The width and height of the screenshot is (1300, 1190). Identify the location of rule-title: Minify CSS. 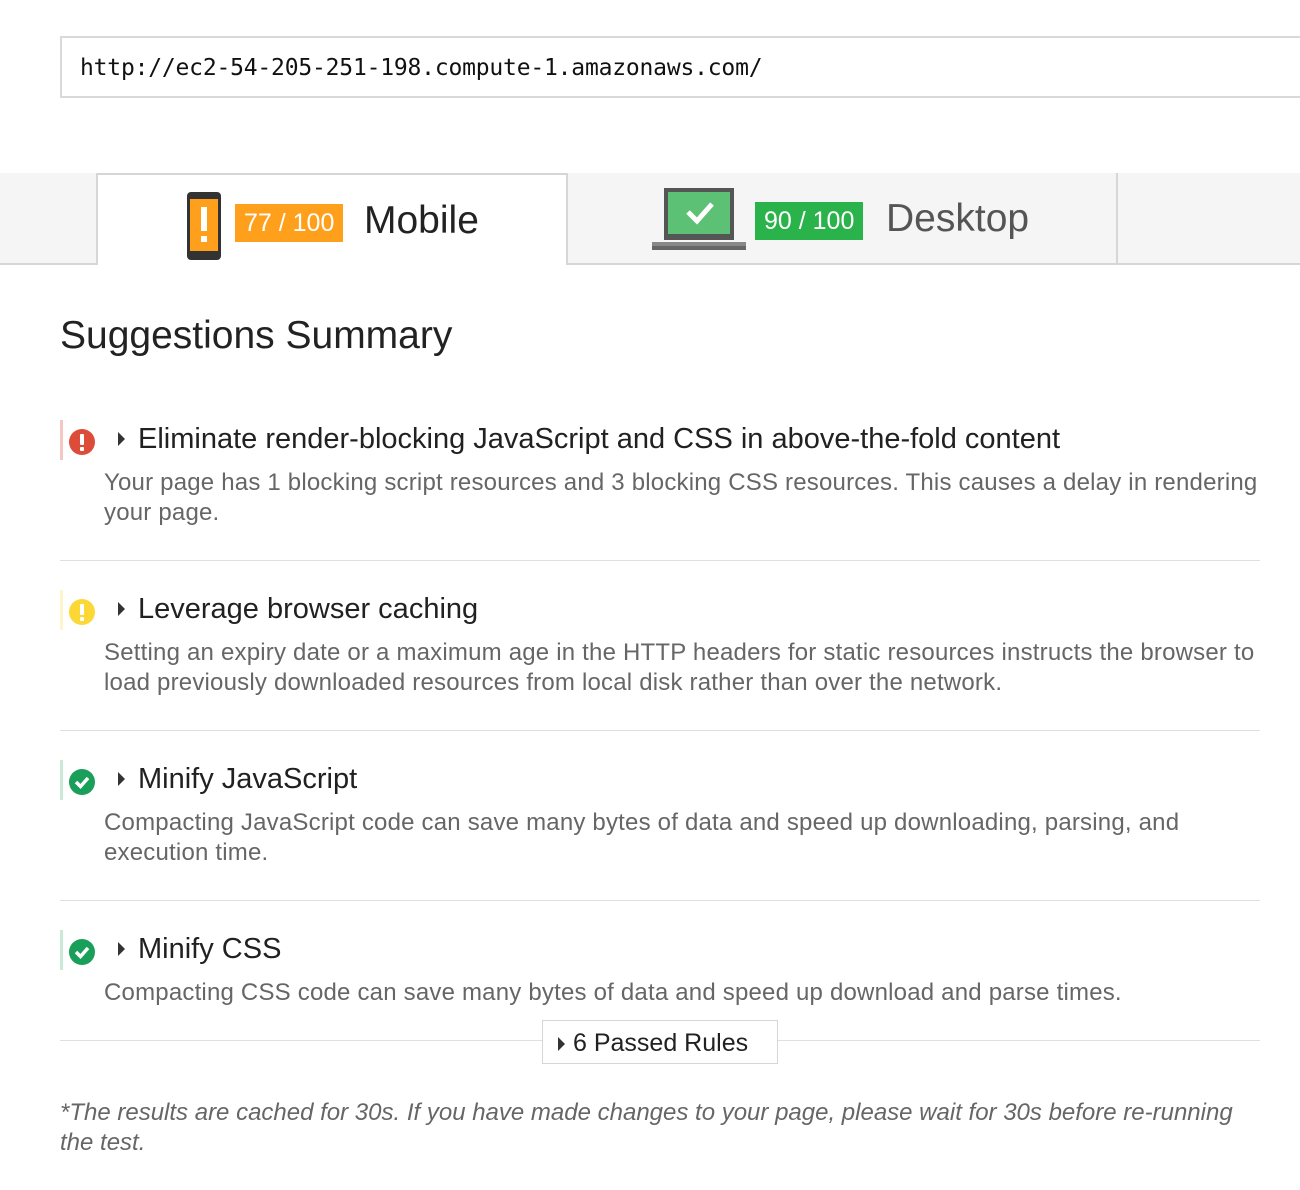
(209, 949).